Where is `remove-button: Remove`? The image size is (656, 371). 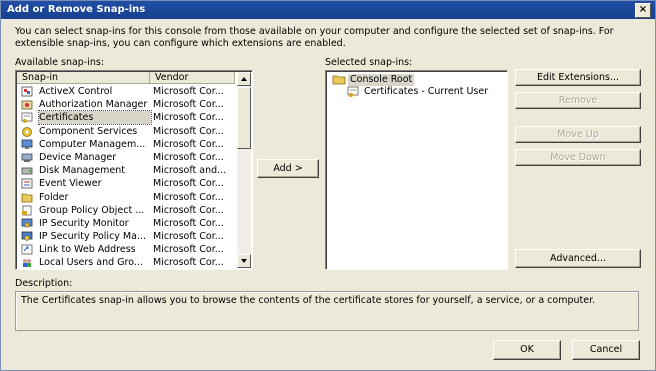 remove-button: Remove is located at coordinates (578, 100).